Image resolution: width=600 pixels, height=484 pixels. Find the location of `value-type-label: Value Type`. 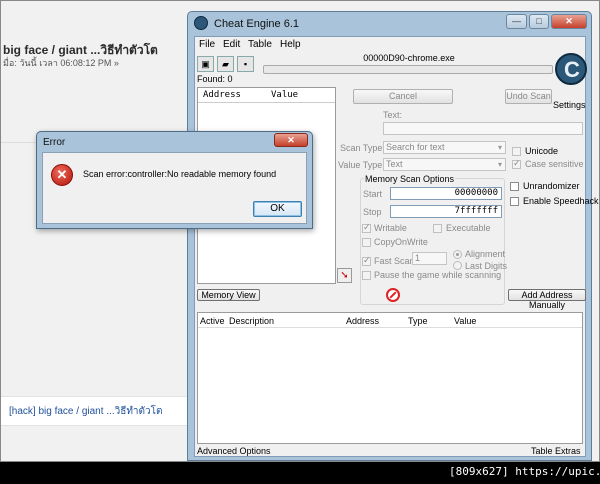

value-type-label: Value Type is located at coordinates (360, 165).